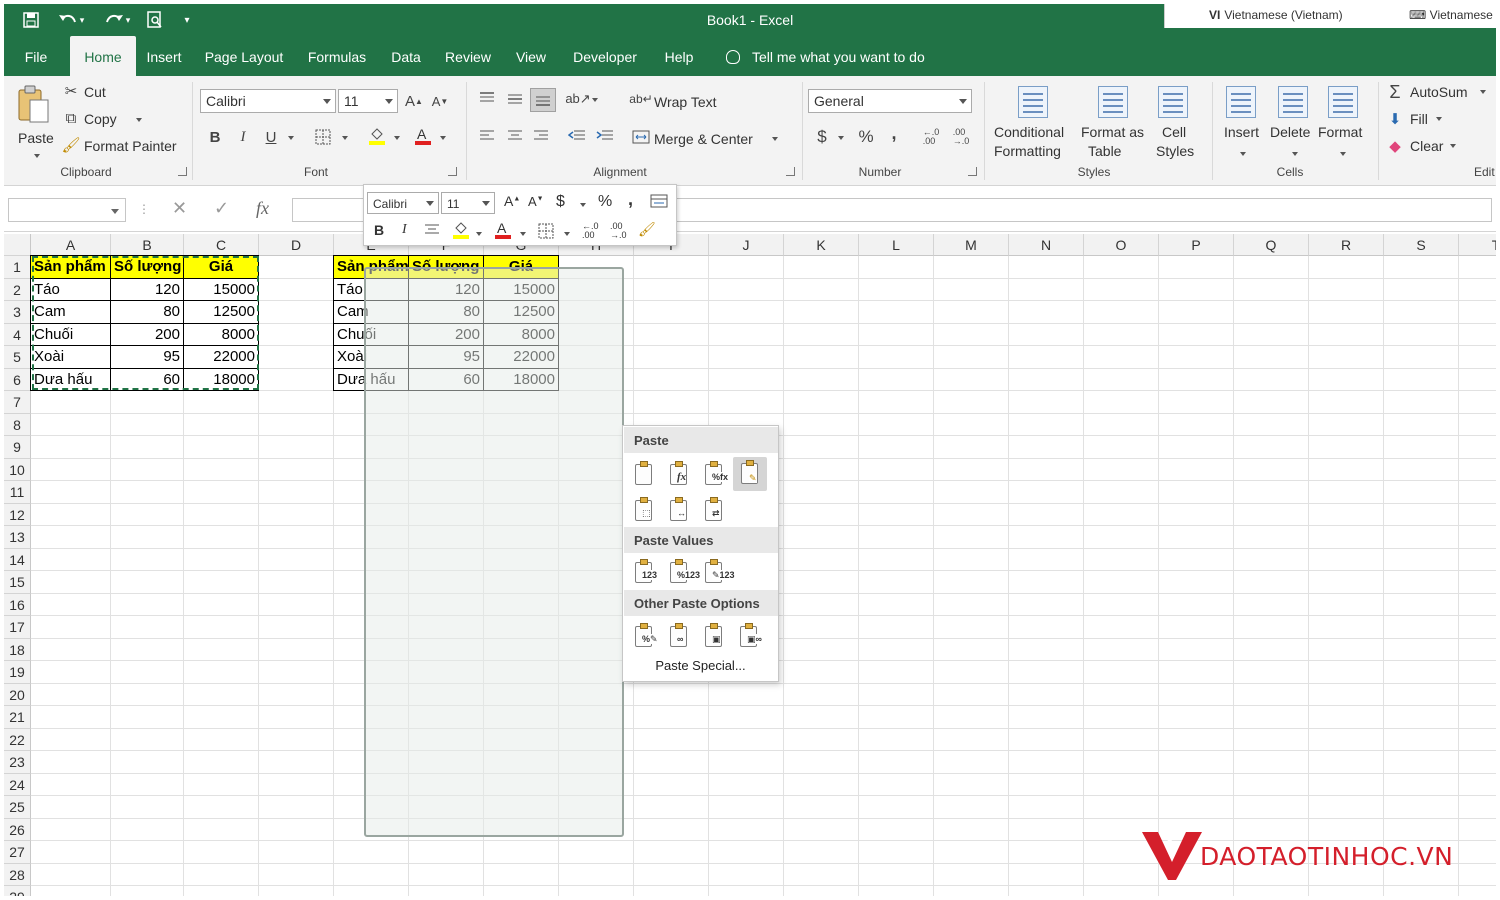 This screenshot has height=900, width=1500. What do you see at coordinates (147, 380) in the screenshot?
I see `table-cell: 60` at bounding box center [147, 380].